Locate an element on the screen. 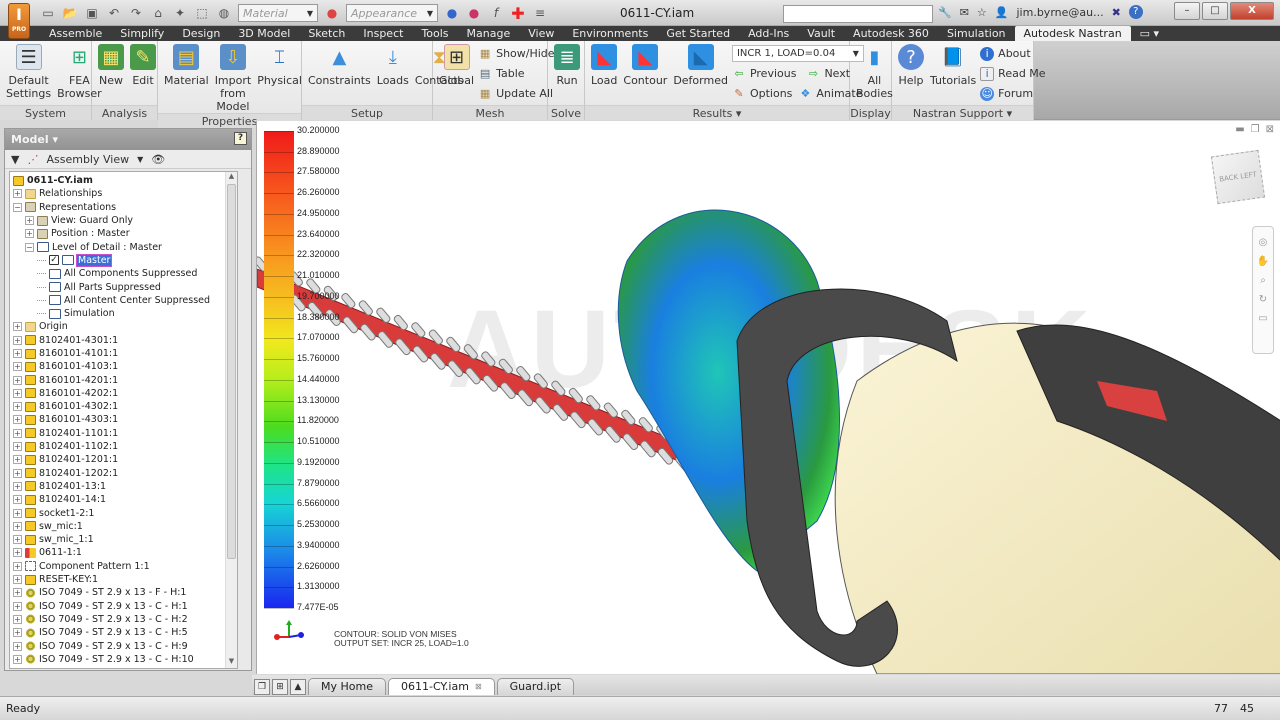 Image resolution: width=1280 pixels, height=720 pixels. wrench-icon: 🔧 is located at coordinates (945, 12).